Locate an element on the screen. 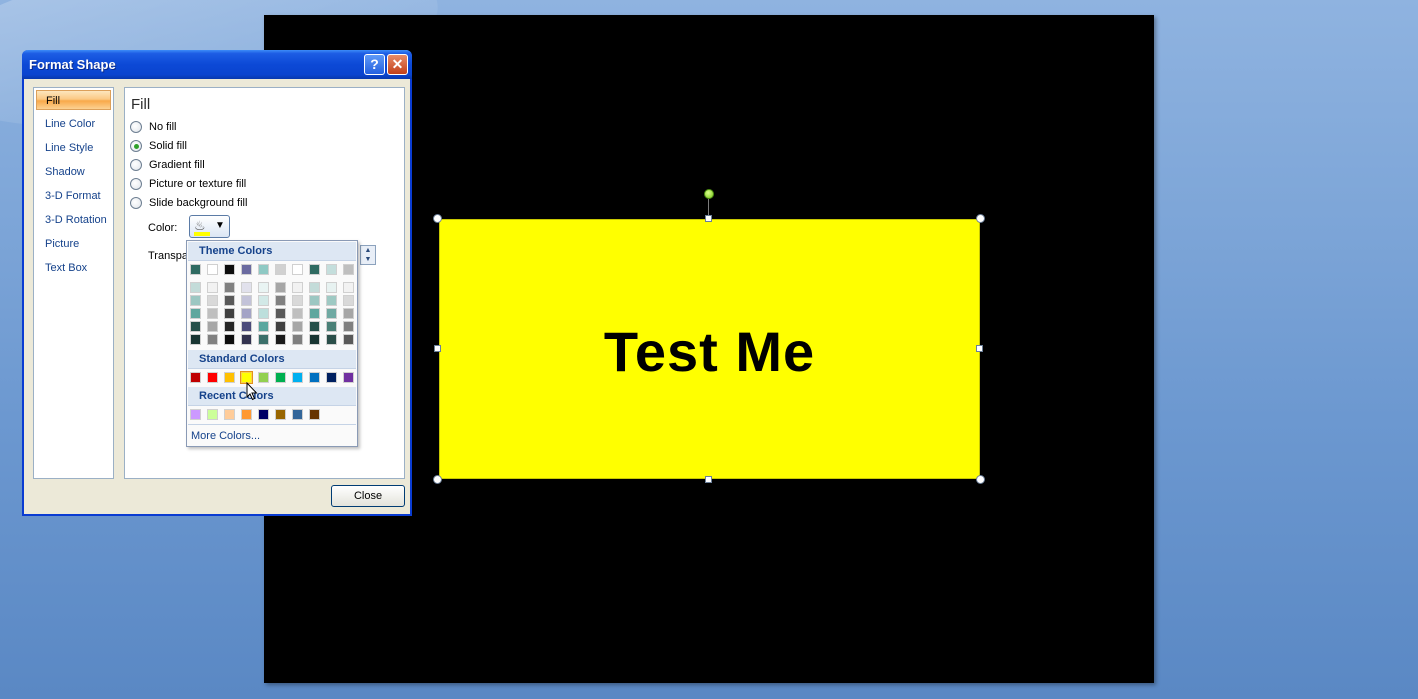 The width and height of the screenshot is (1418, 699). resize-handle-top-right is located at coordinates (980, 218).